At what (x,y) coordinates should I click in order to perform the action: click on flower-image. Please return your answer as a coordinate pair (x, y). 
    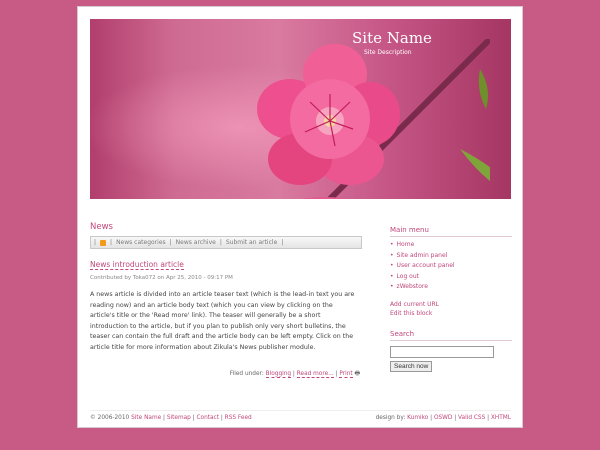
    Looking at the image, I should click on (373, 119).